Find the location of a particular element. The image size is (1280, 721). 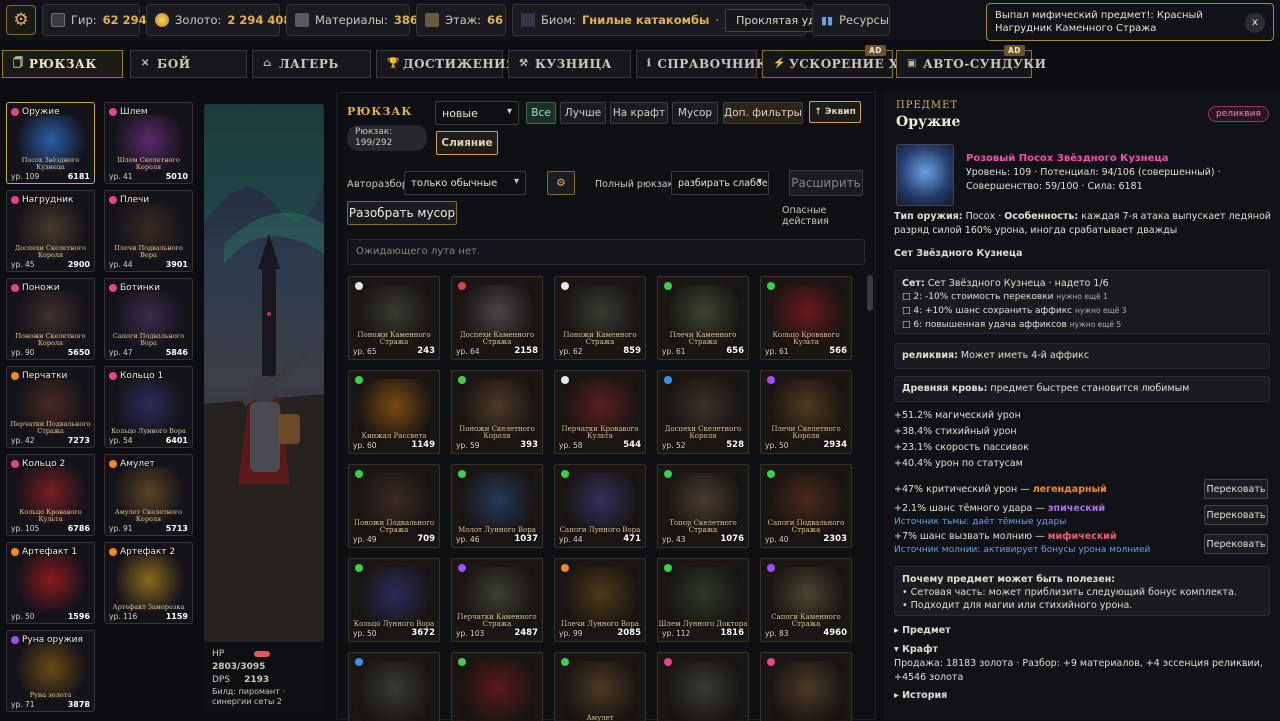

gems-icon is located at coordinates (58, 20).